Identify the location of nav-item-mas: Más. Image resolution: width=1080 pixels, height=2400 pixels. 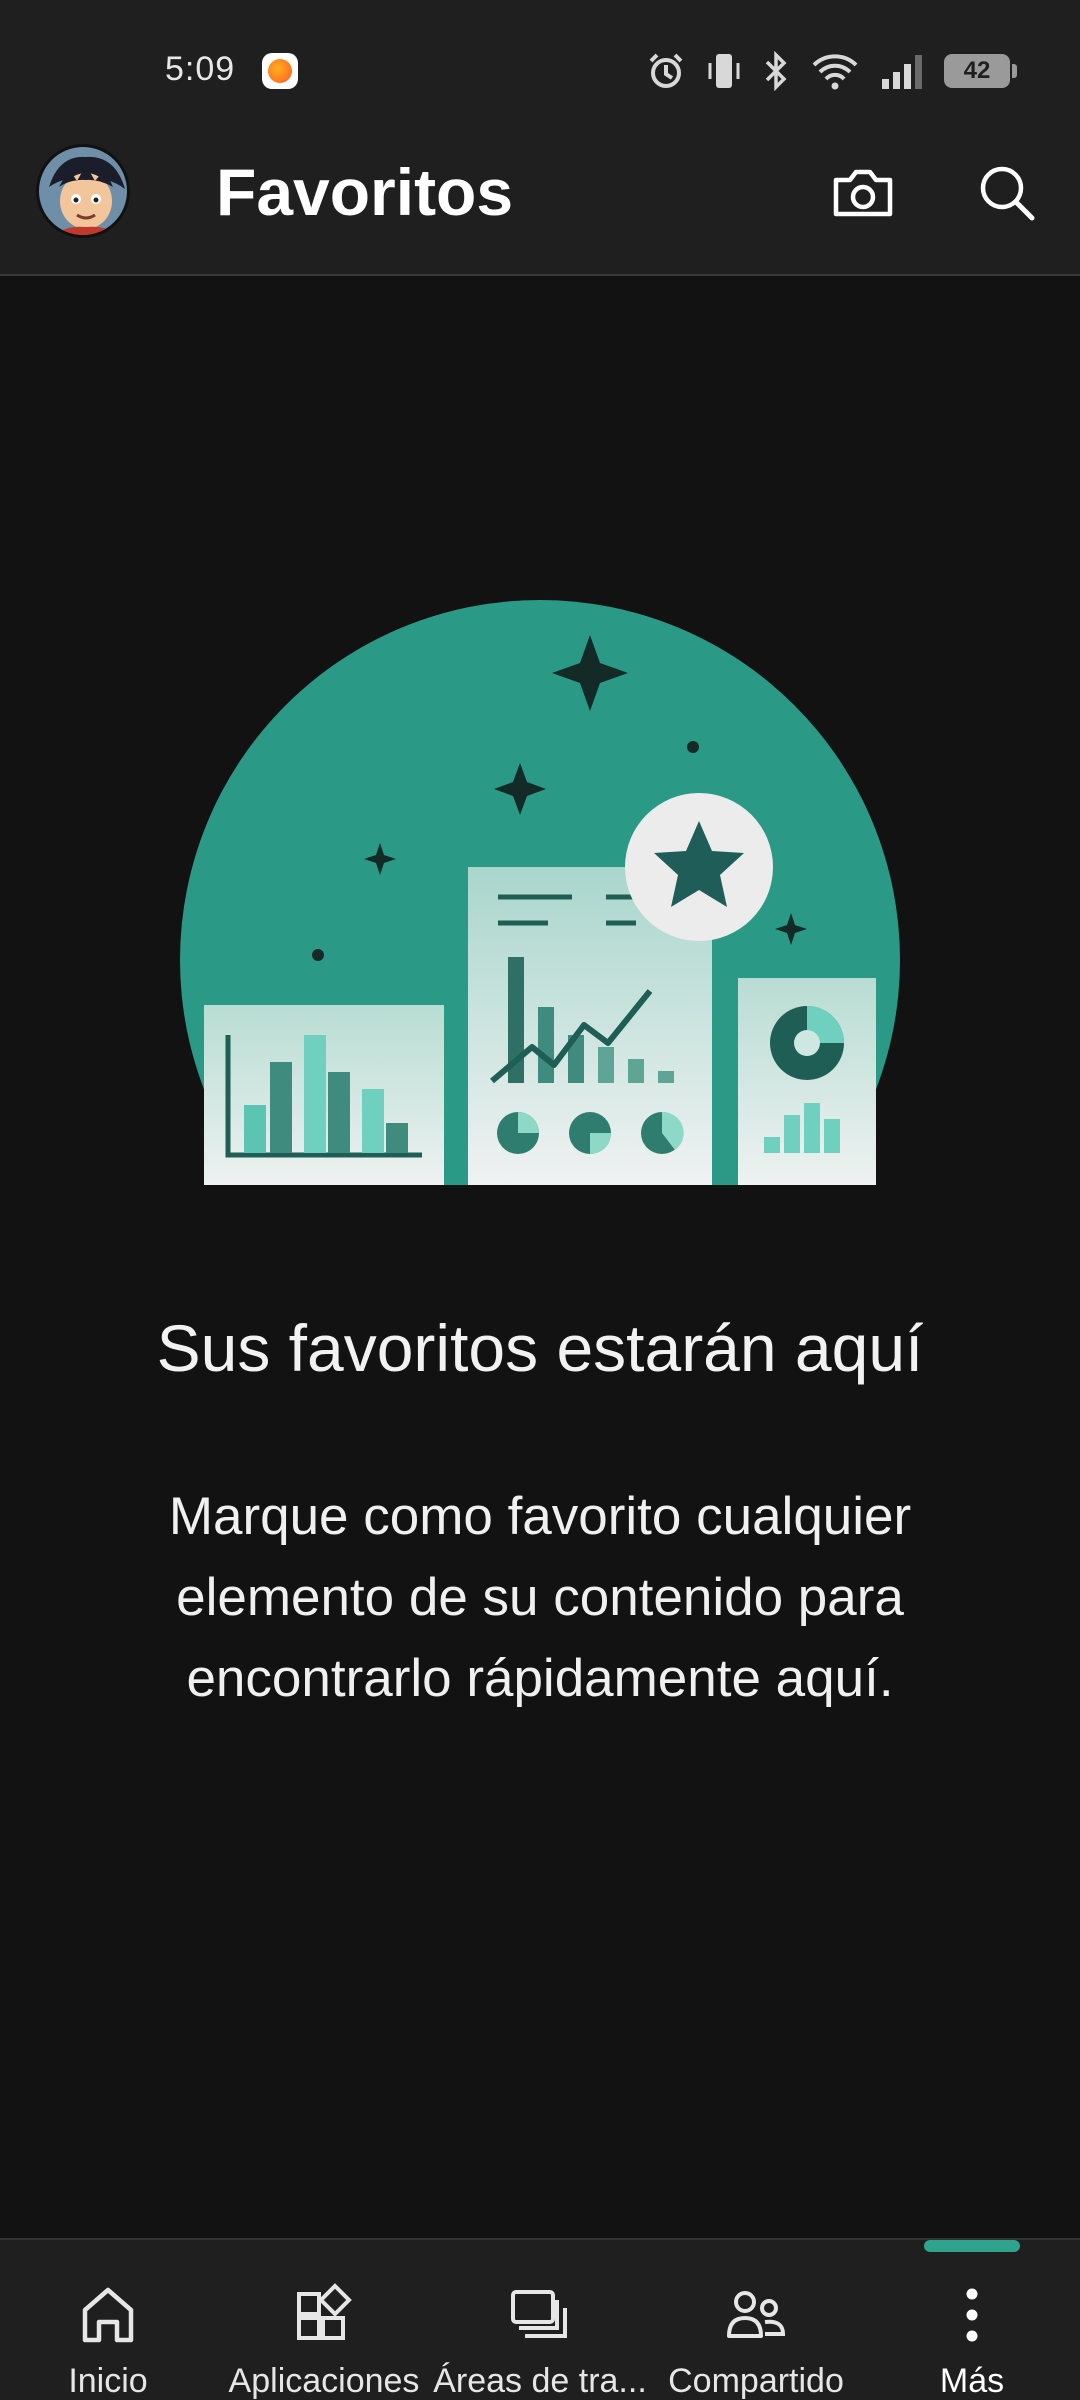
(972, 2319).